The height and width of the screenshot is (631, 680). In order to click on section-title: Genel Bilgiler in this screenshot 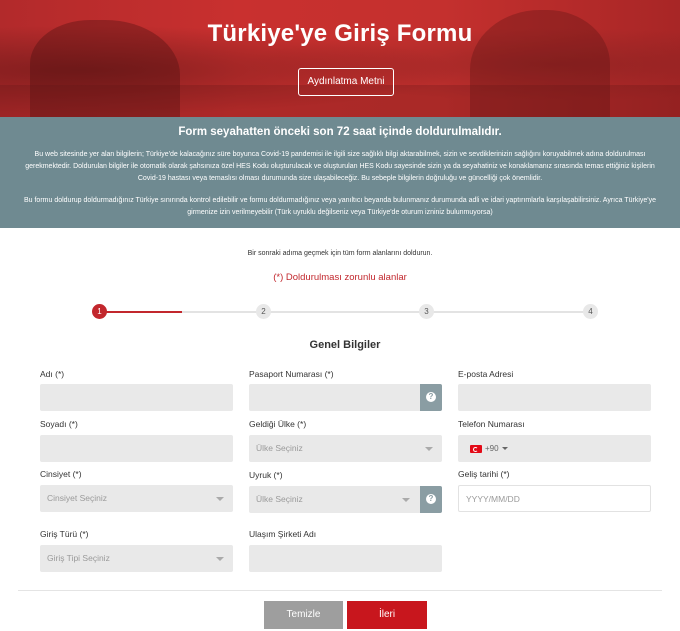, I will do `click(345, 345)`.